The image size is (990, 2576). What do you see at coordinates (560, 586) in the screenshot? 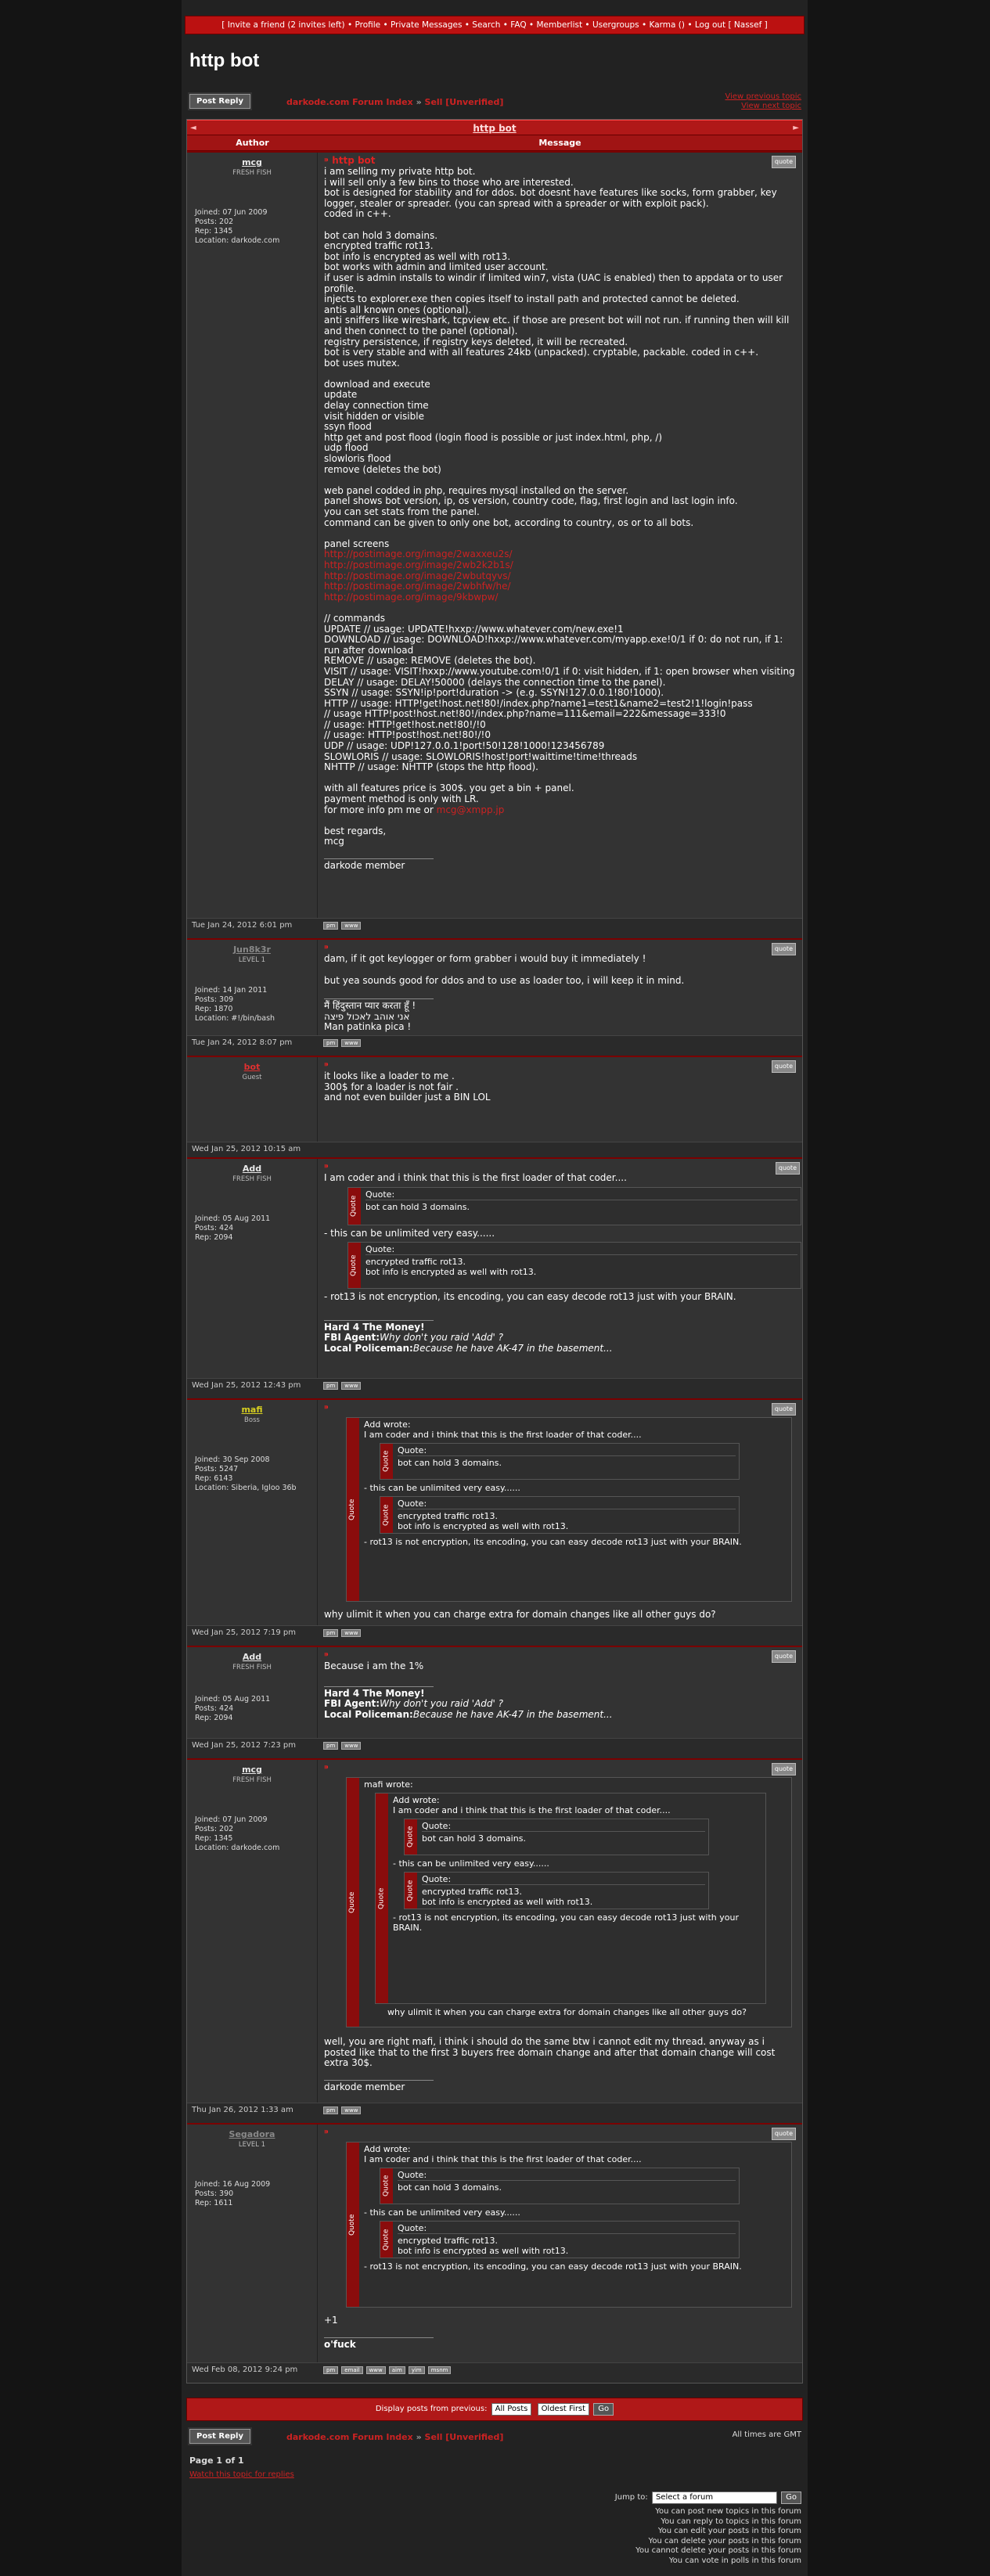
I see `screenshot-link: http://postimage.org/image/2wbhfw/he/` at bounding box center [560, 586].